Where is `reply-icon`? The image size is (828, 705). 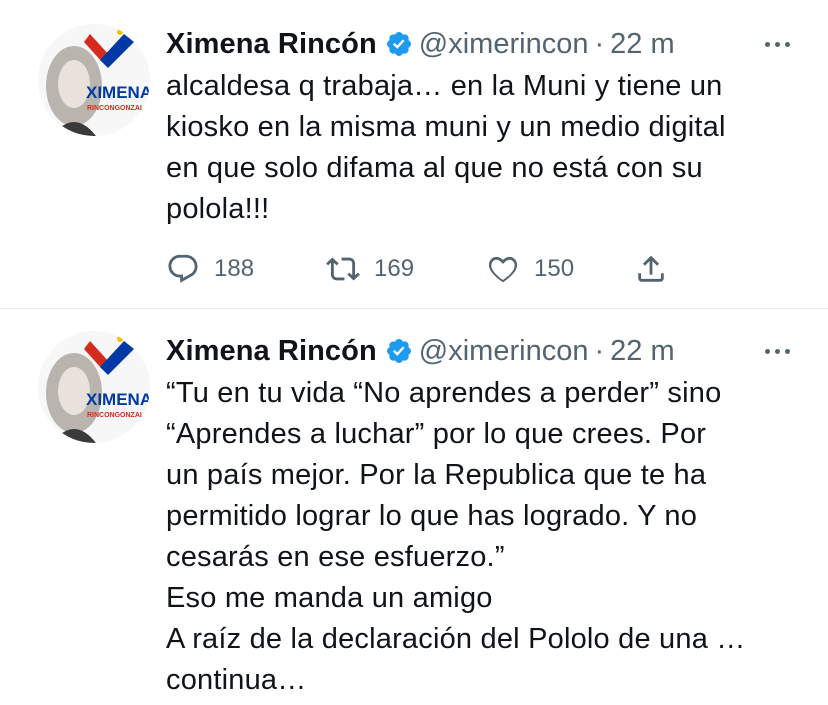 reply-icon is located at coordinates (183, 268).